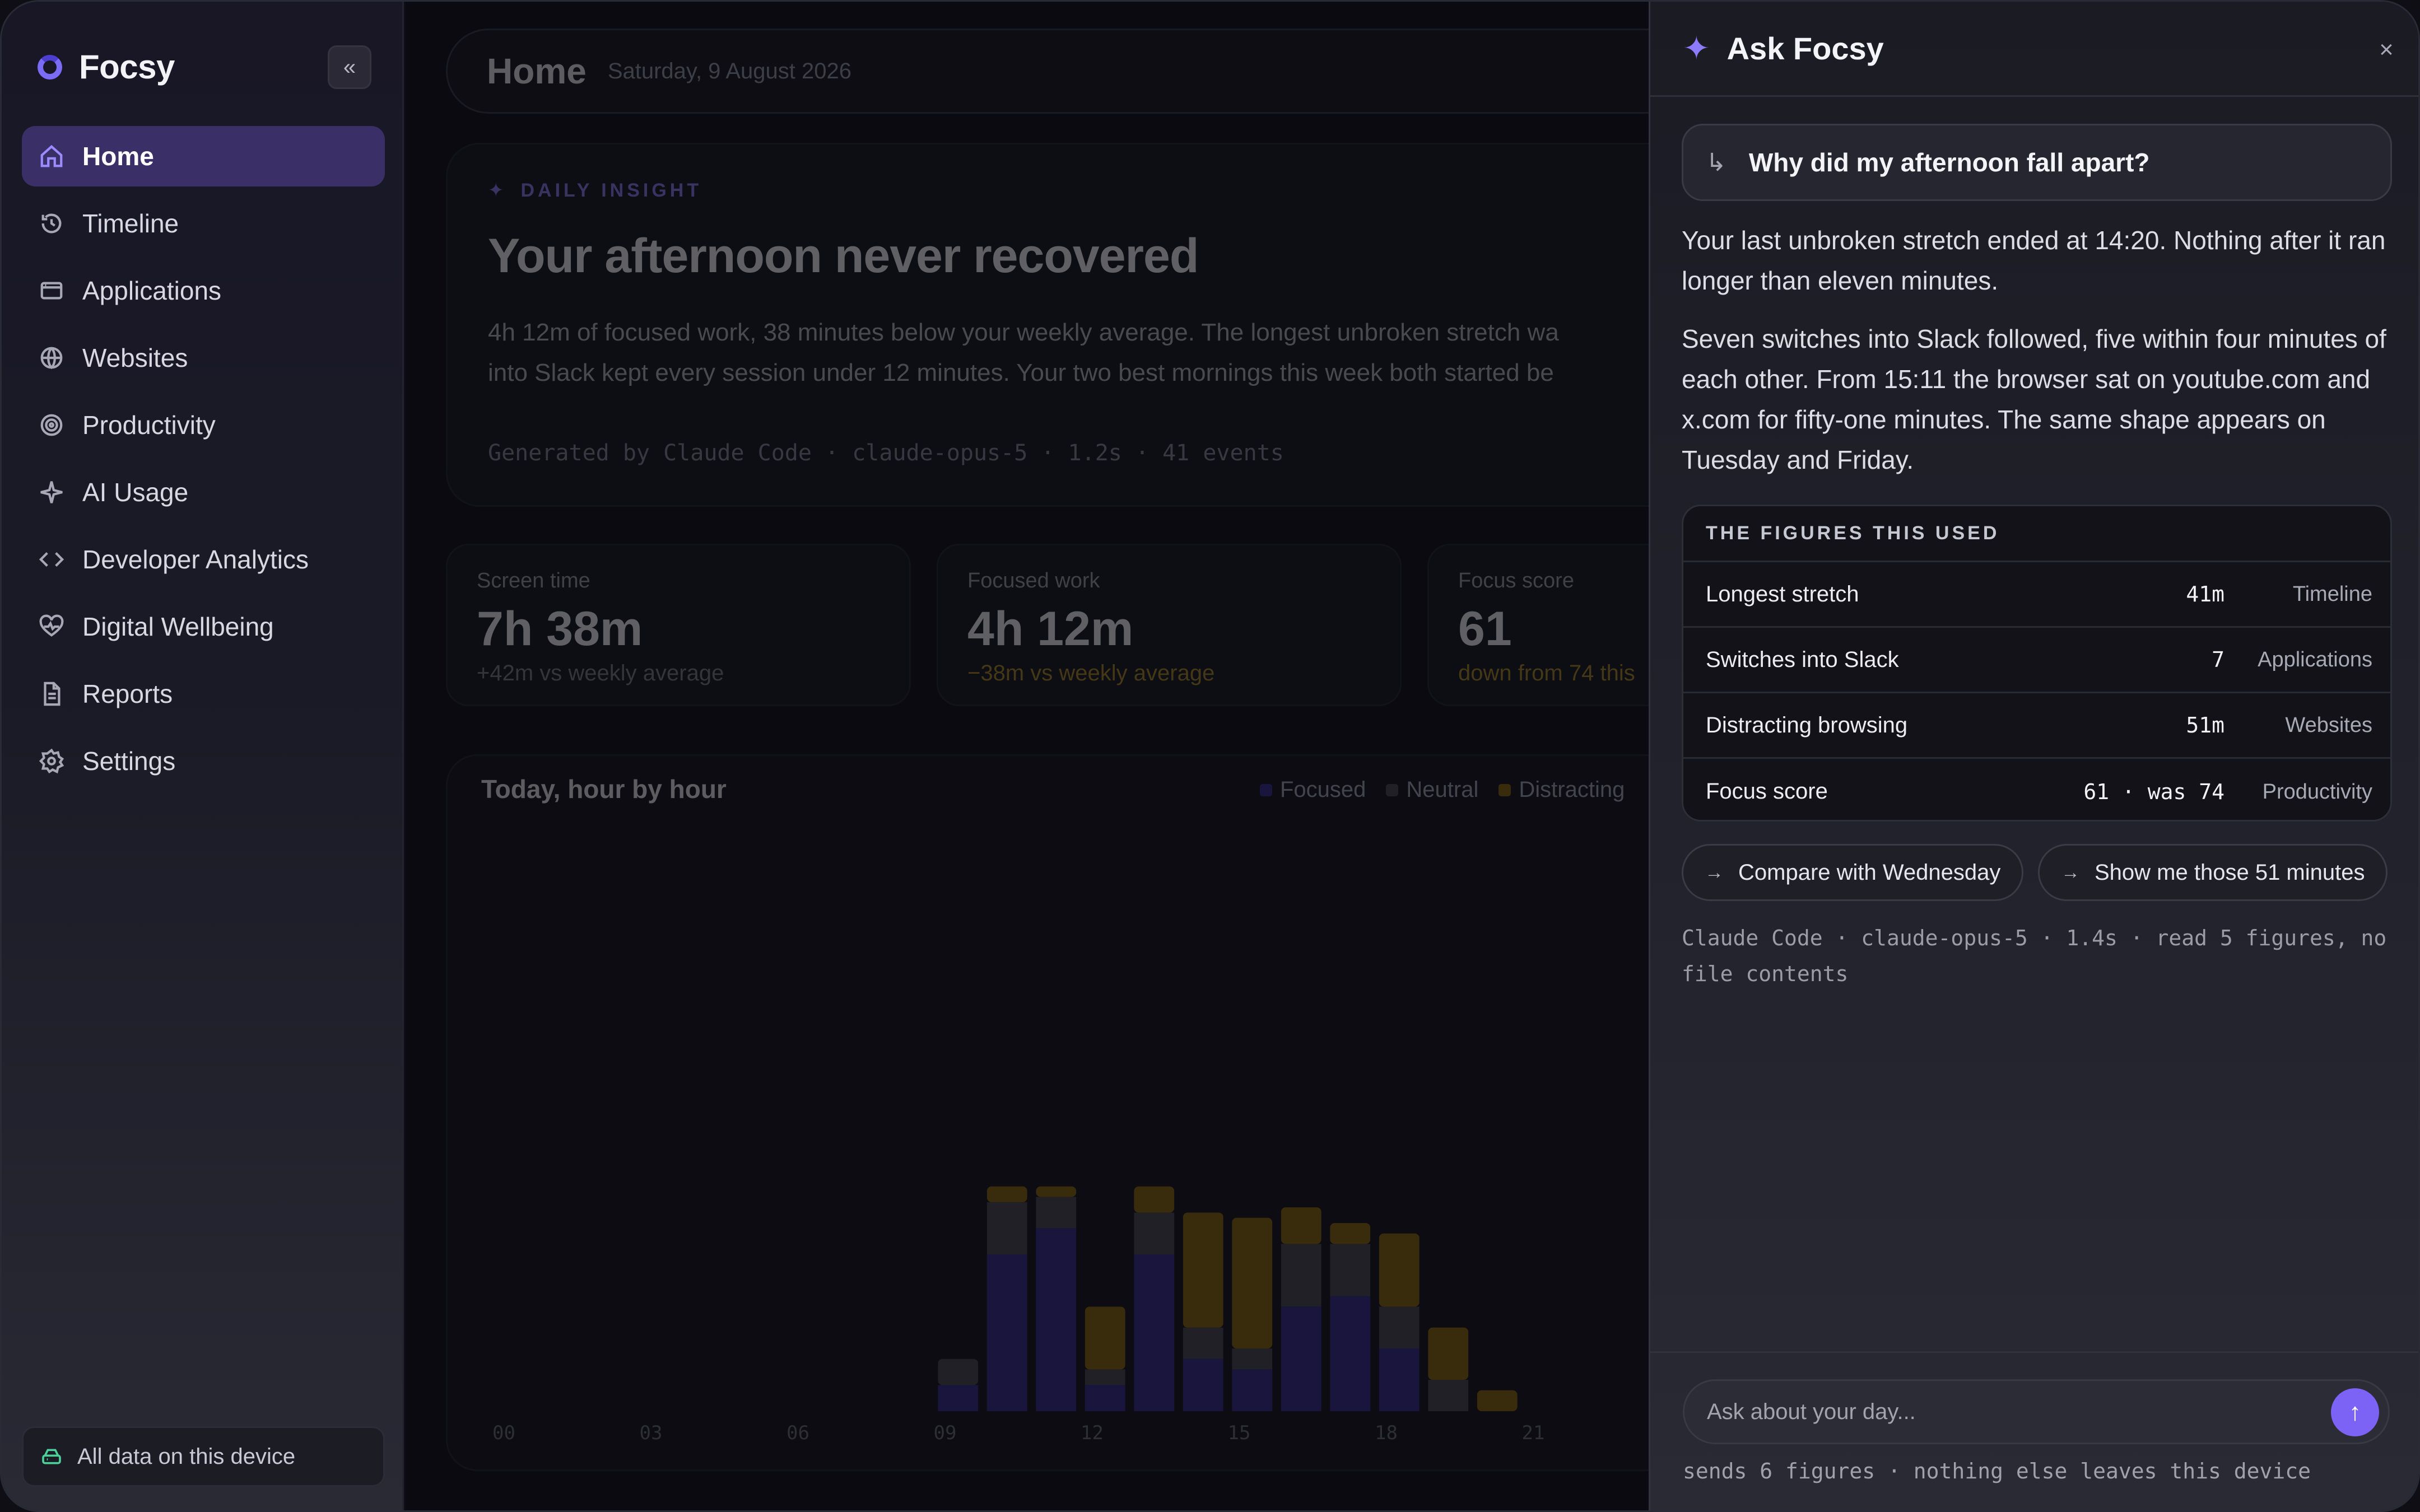 The width and height of the screenshot is (2420, 1512). Describe the element at coordinates (2034, 1352) in the screenshot. I see `composer-divider` at that location.